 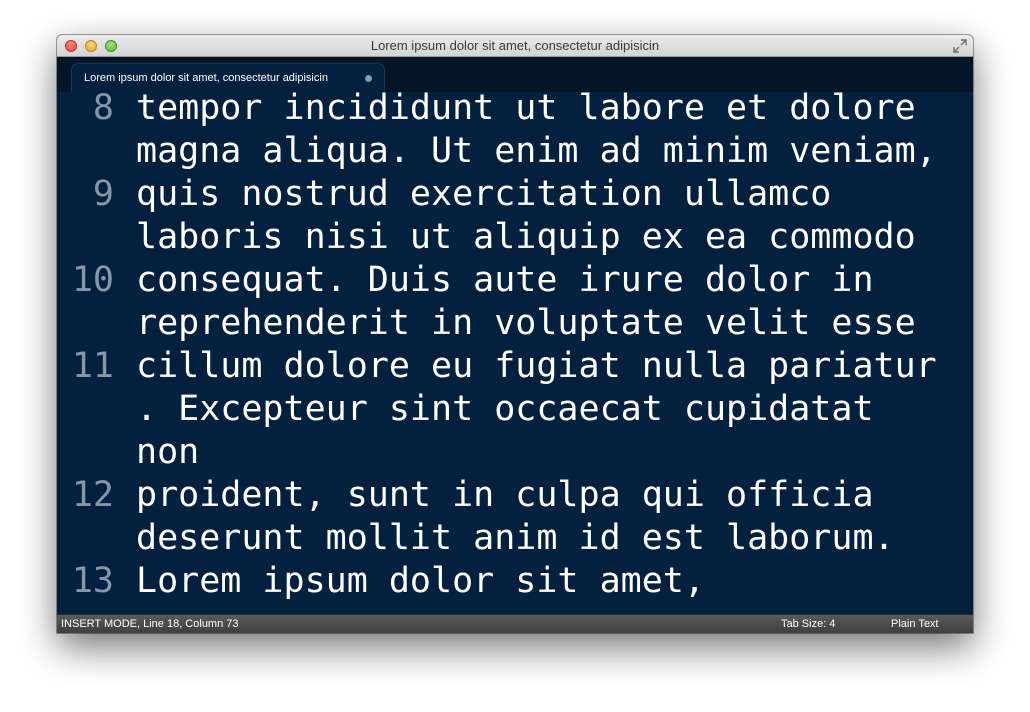 I want to click on editor-line: 13 Lorem ipsum dolor sit amet,, so click(x=515, y=581).